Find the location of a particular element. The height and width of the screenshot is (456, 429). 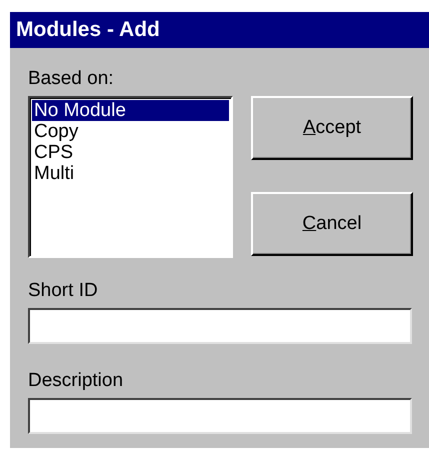

cancel-button: Cancel is located at coordinates (332, 224).